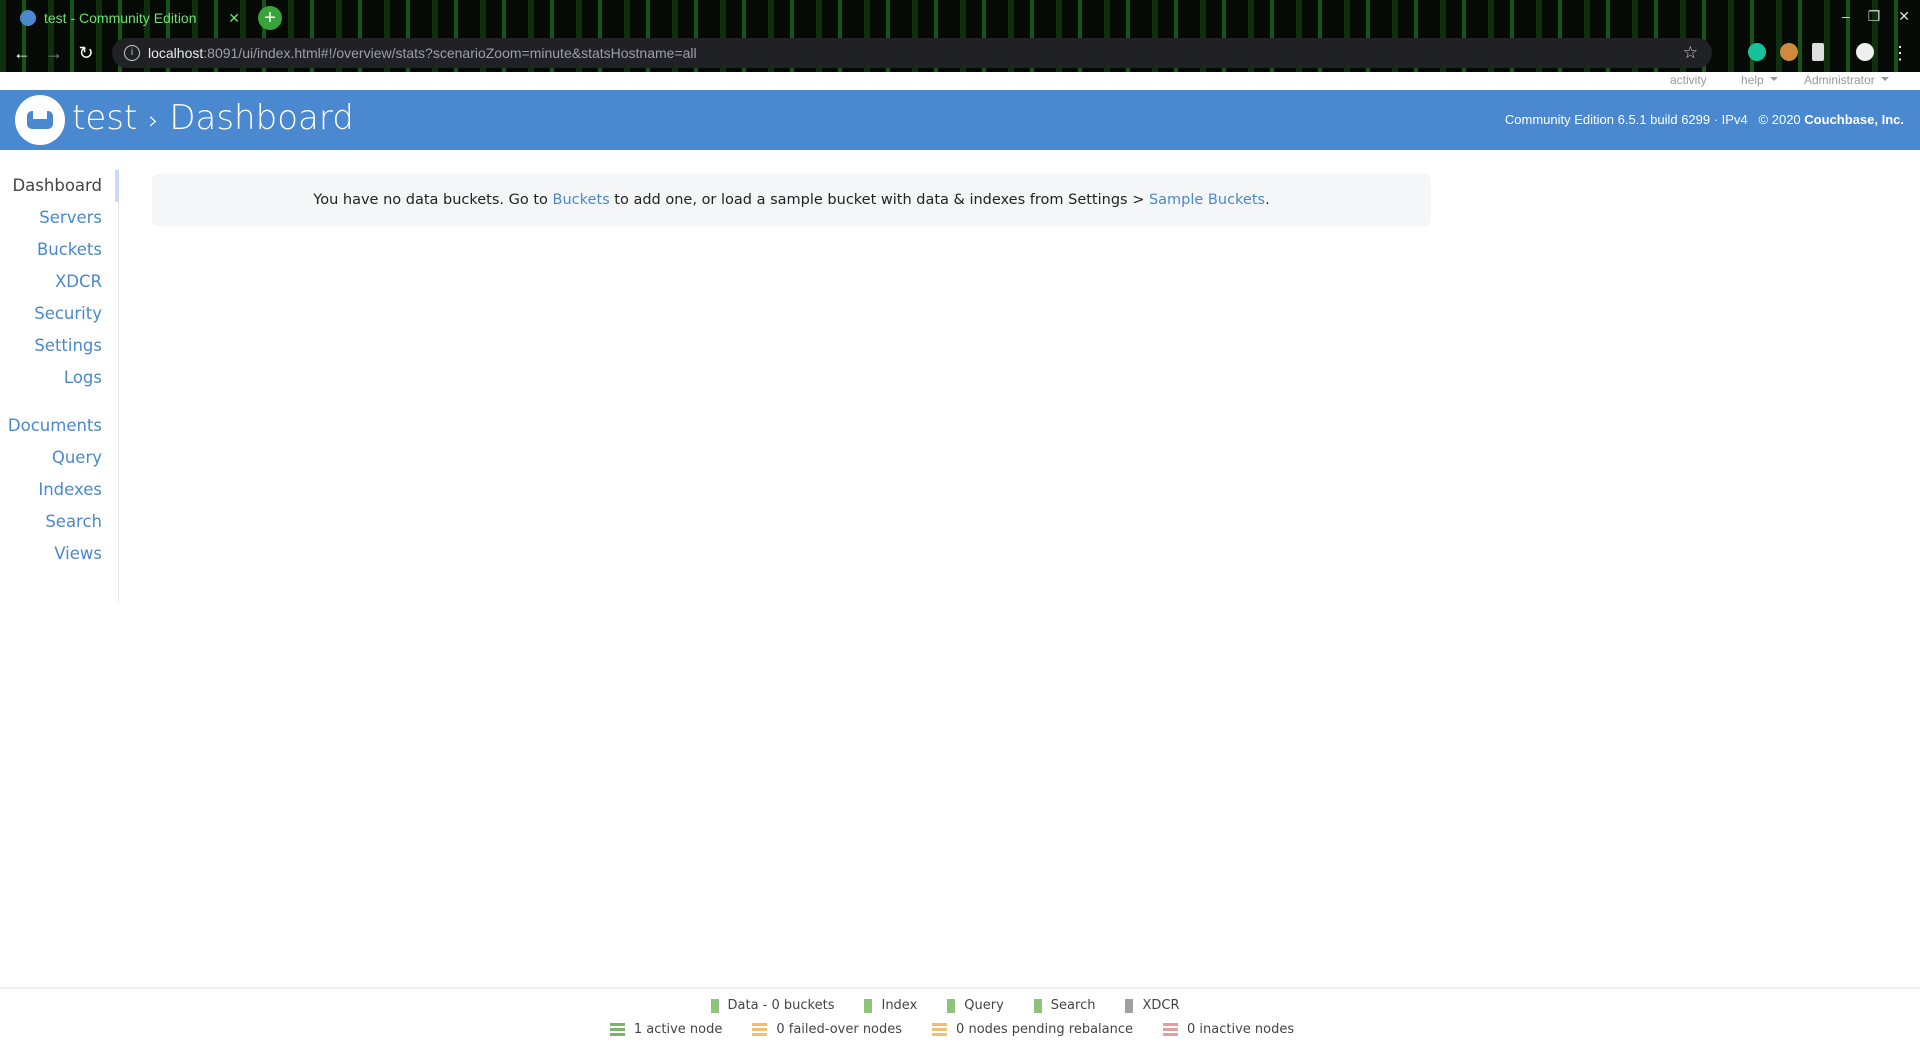 This screenshot has width=1920, height=1053. Describe the element at coordinates (120, 18) in the screenshot. I see `tab-title: test - Community Edition` at that location.